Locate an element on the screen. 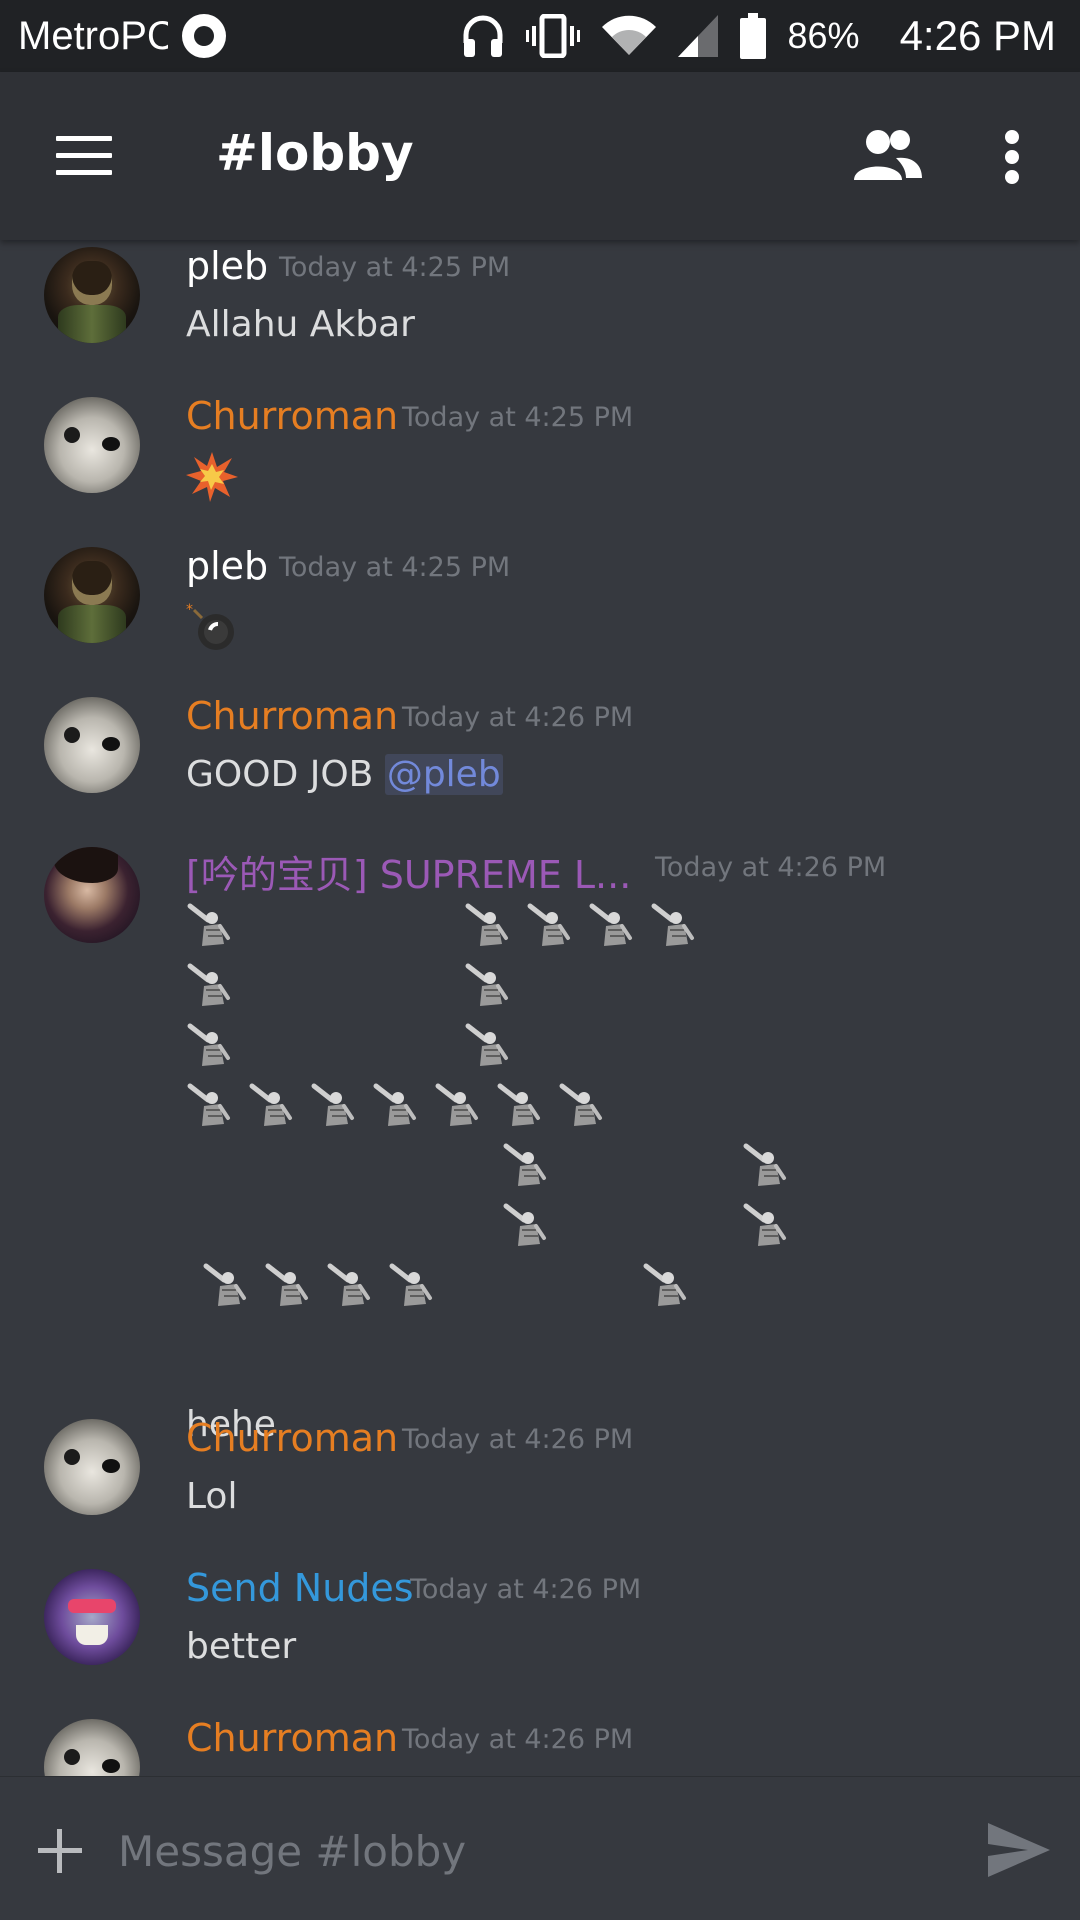 Image resolution: width=1080 pixels, height=1920 pixels. send-icon is located at coordinates (1019, 1850).